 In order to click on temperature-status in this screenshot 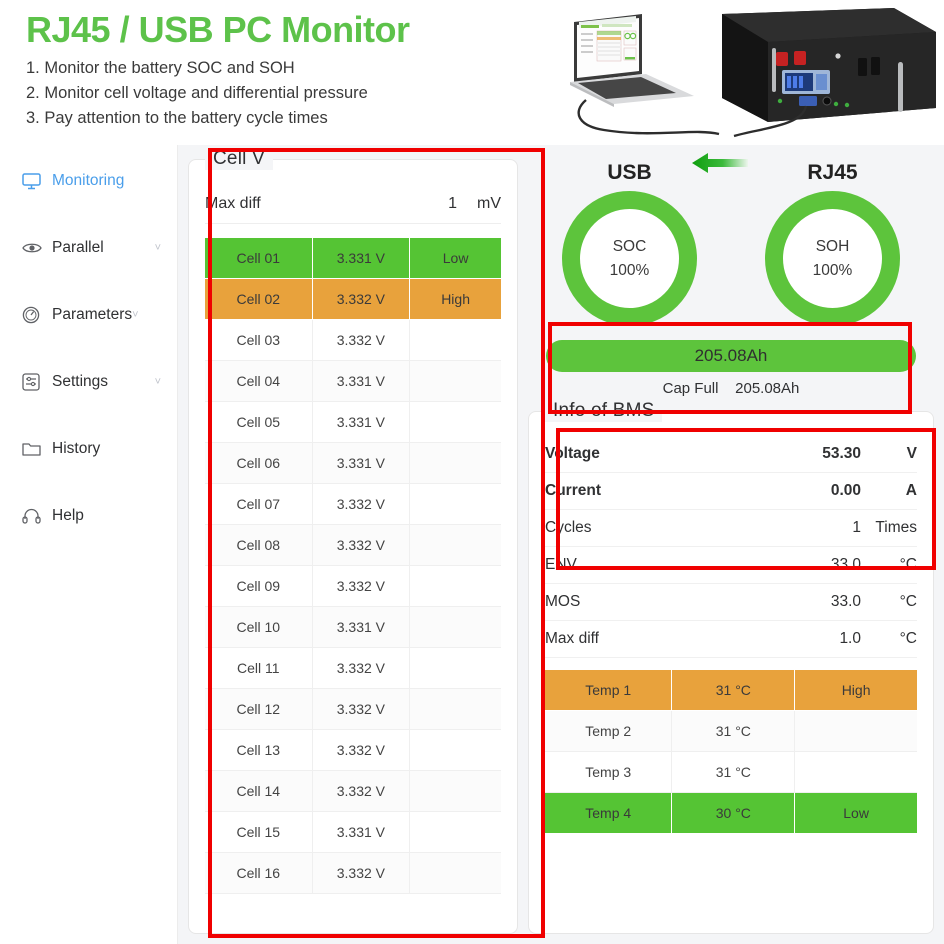, I will do `click(855, 772)`.